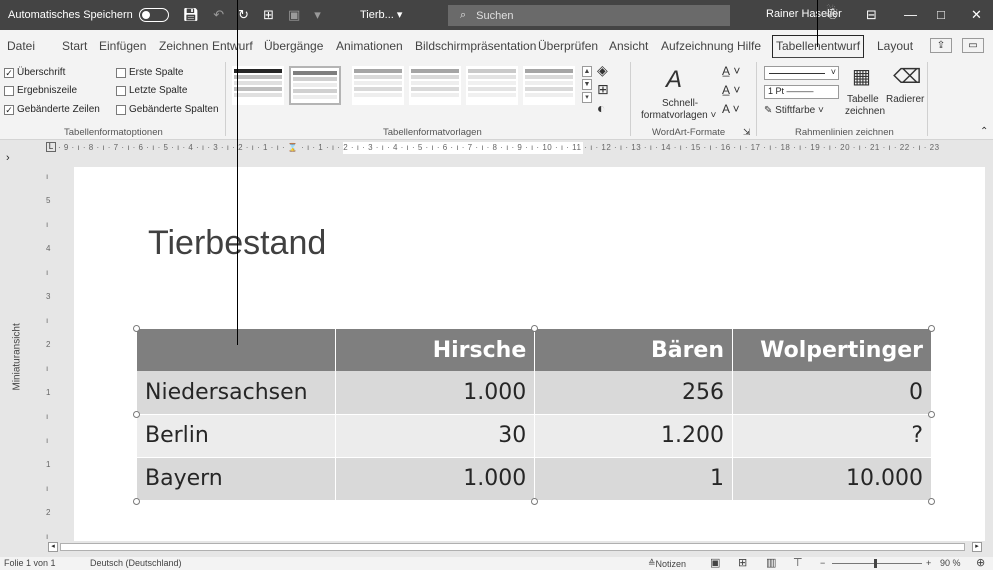  Describe the element at coordinates (905, 99) in the screenshot. I see `eraser-label: Radierer` at that location.